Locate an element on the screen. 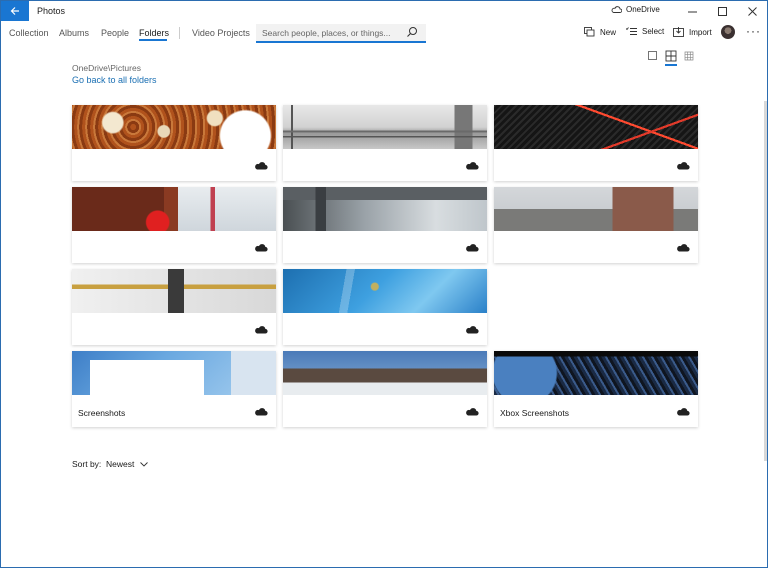  onedrive-status: OneDrive is located at coordinates (635, 9).